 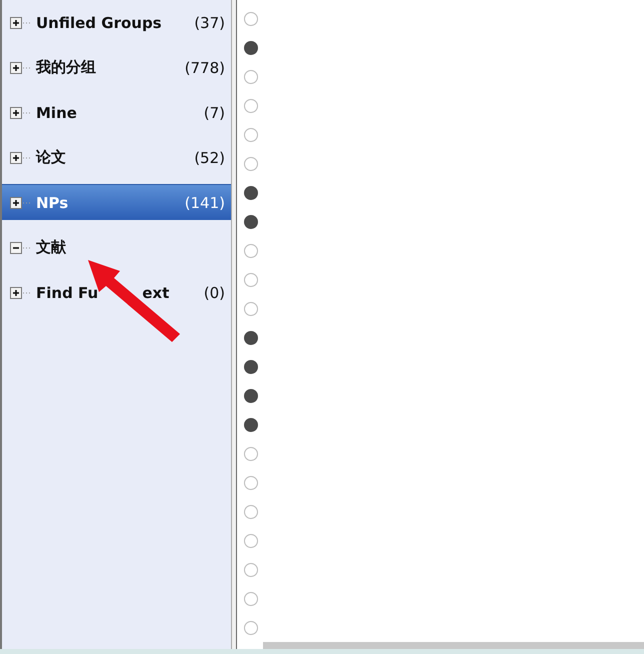 I want to click on group-item: Find Fu ext (0), so click(x=116, y=292).